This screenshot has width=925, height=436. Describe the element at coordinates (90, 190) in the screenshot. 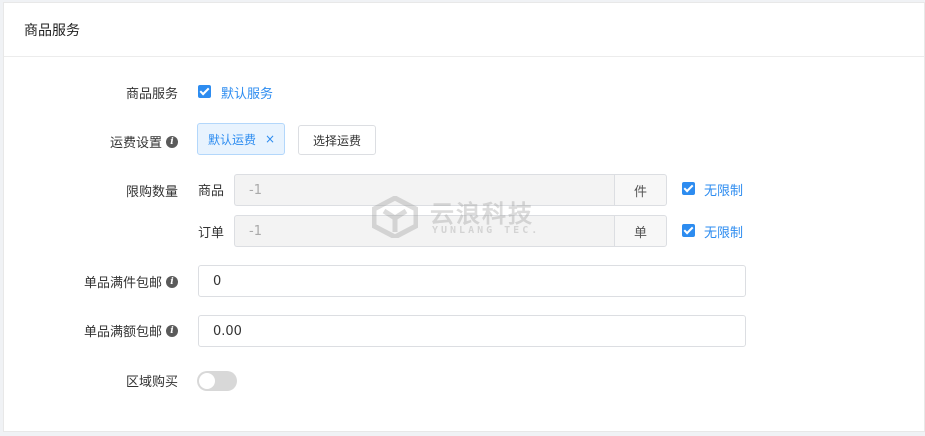

I see `limit-label: 限购数量` at that location.